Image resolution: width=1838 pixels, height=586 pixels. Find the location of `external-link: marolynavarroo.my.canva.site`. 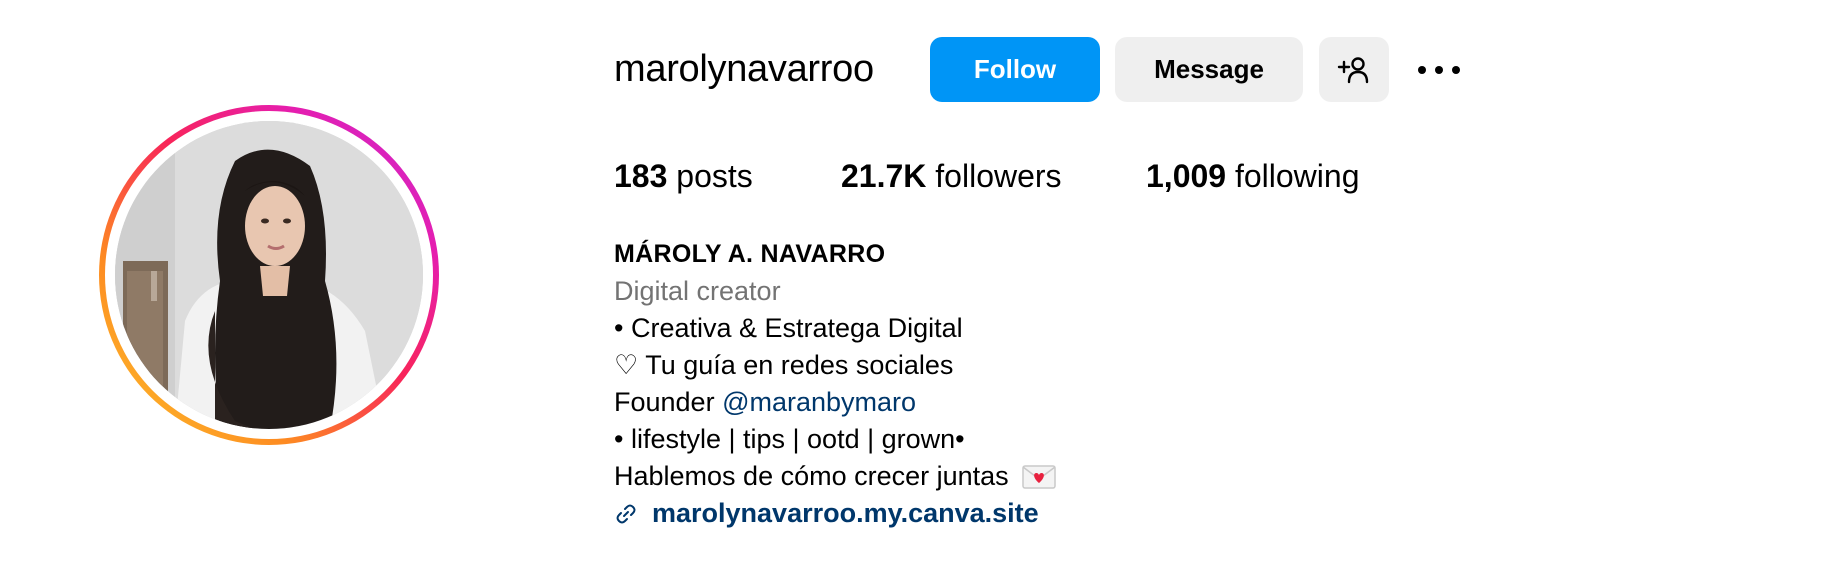

external-link: marolynavarroo.my.canva.site is located at coordinates (1064, 513).